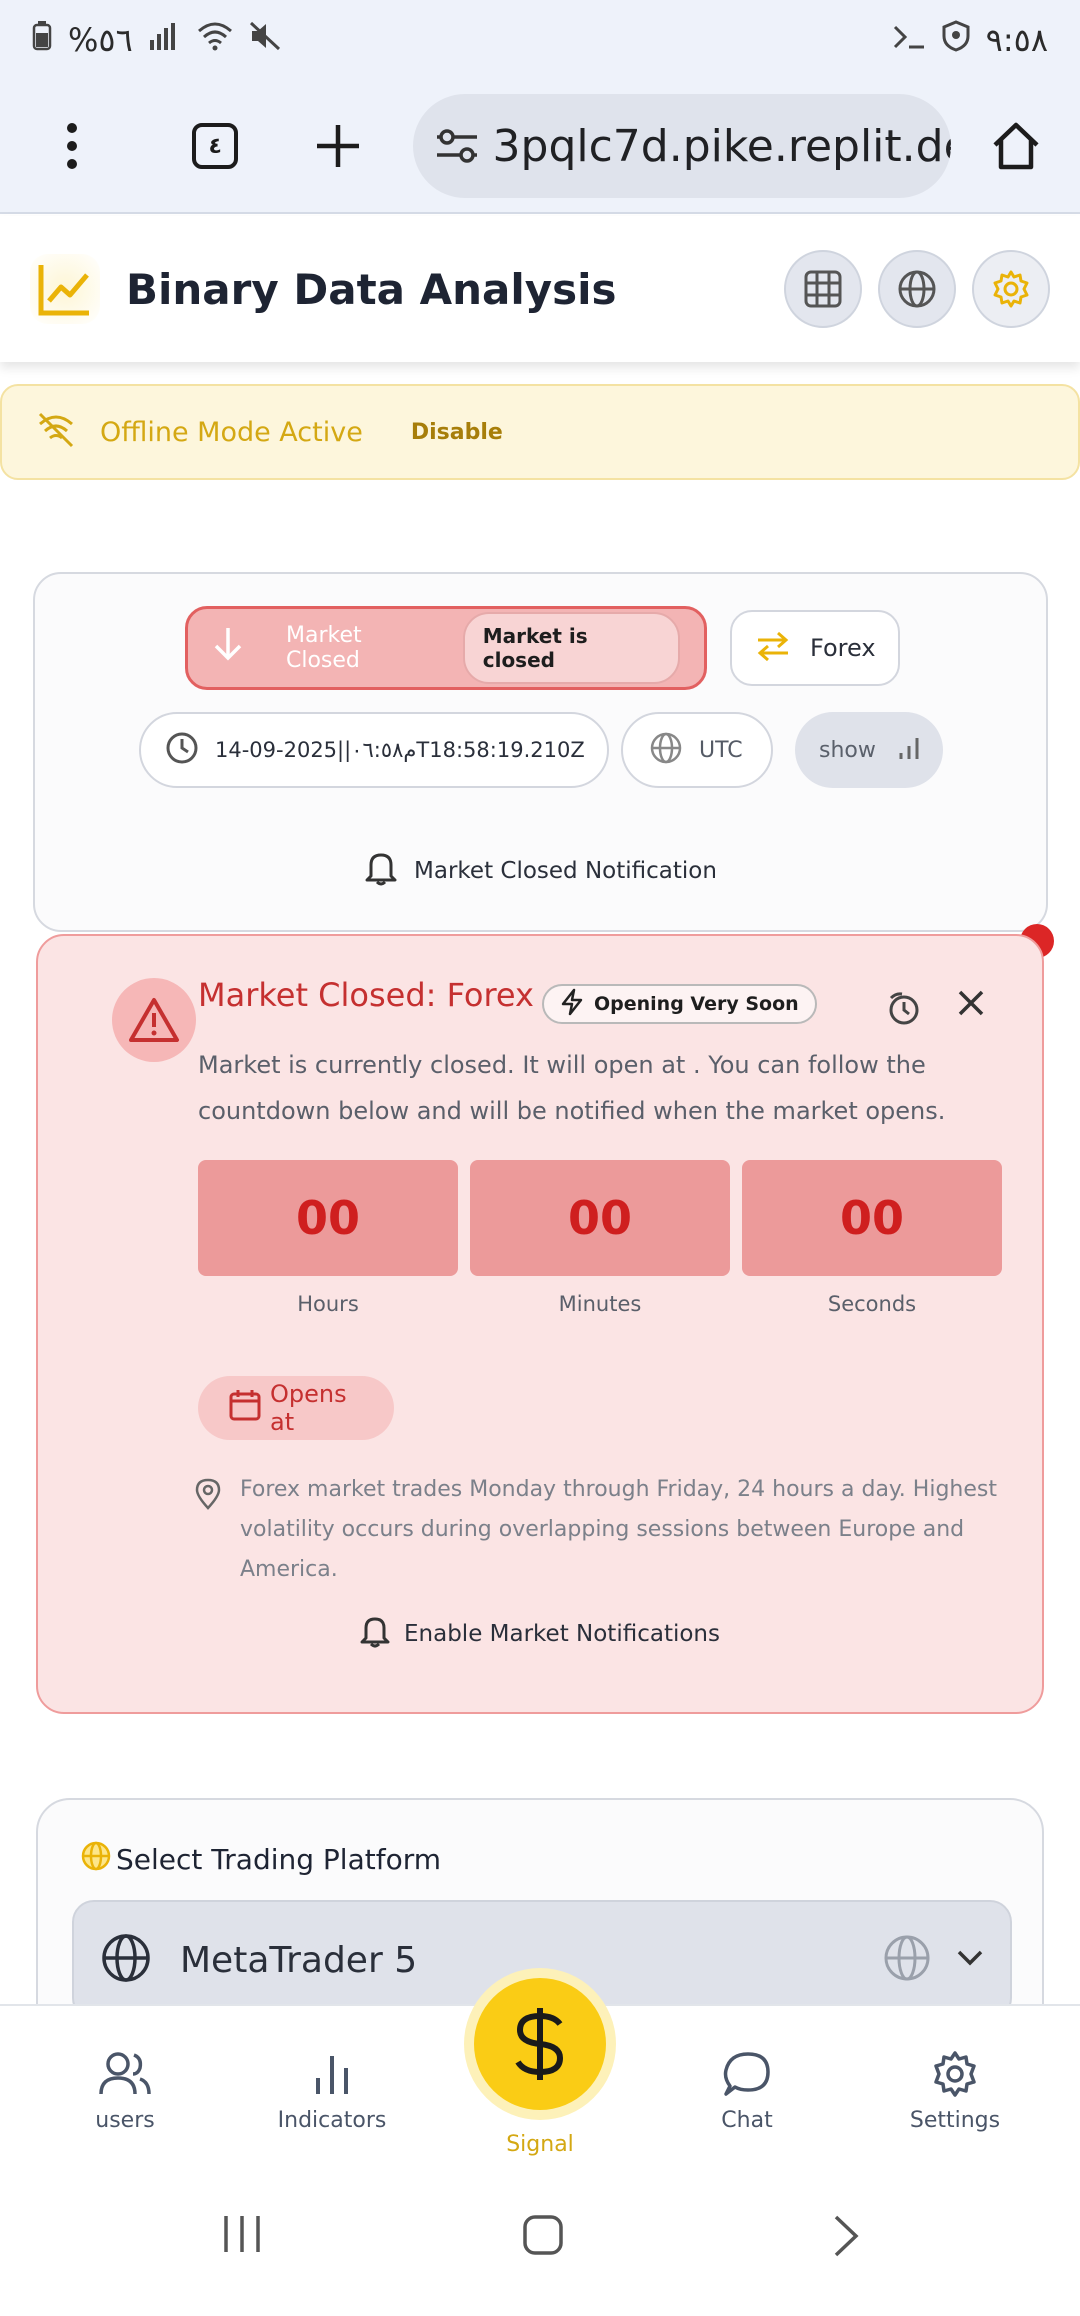  Describe the element at coordinates (328, 1218) in the screenshot. I see `countdown-hours: 00` at that location.